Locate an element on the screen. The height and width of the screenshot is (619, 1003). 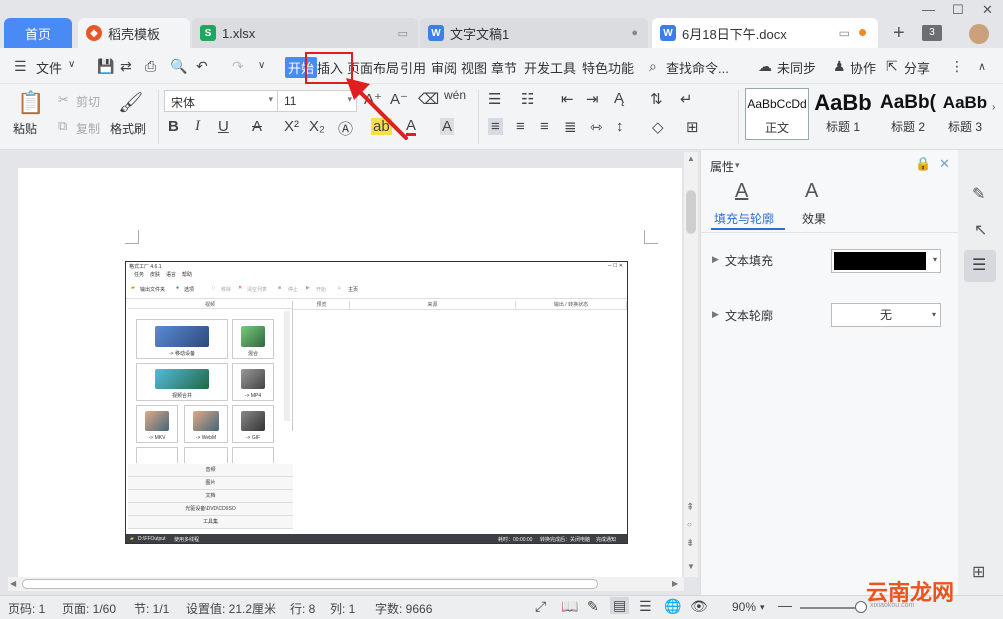
format-painter-icon: 🖌 is located at coordinates (130, 102).